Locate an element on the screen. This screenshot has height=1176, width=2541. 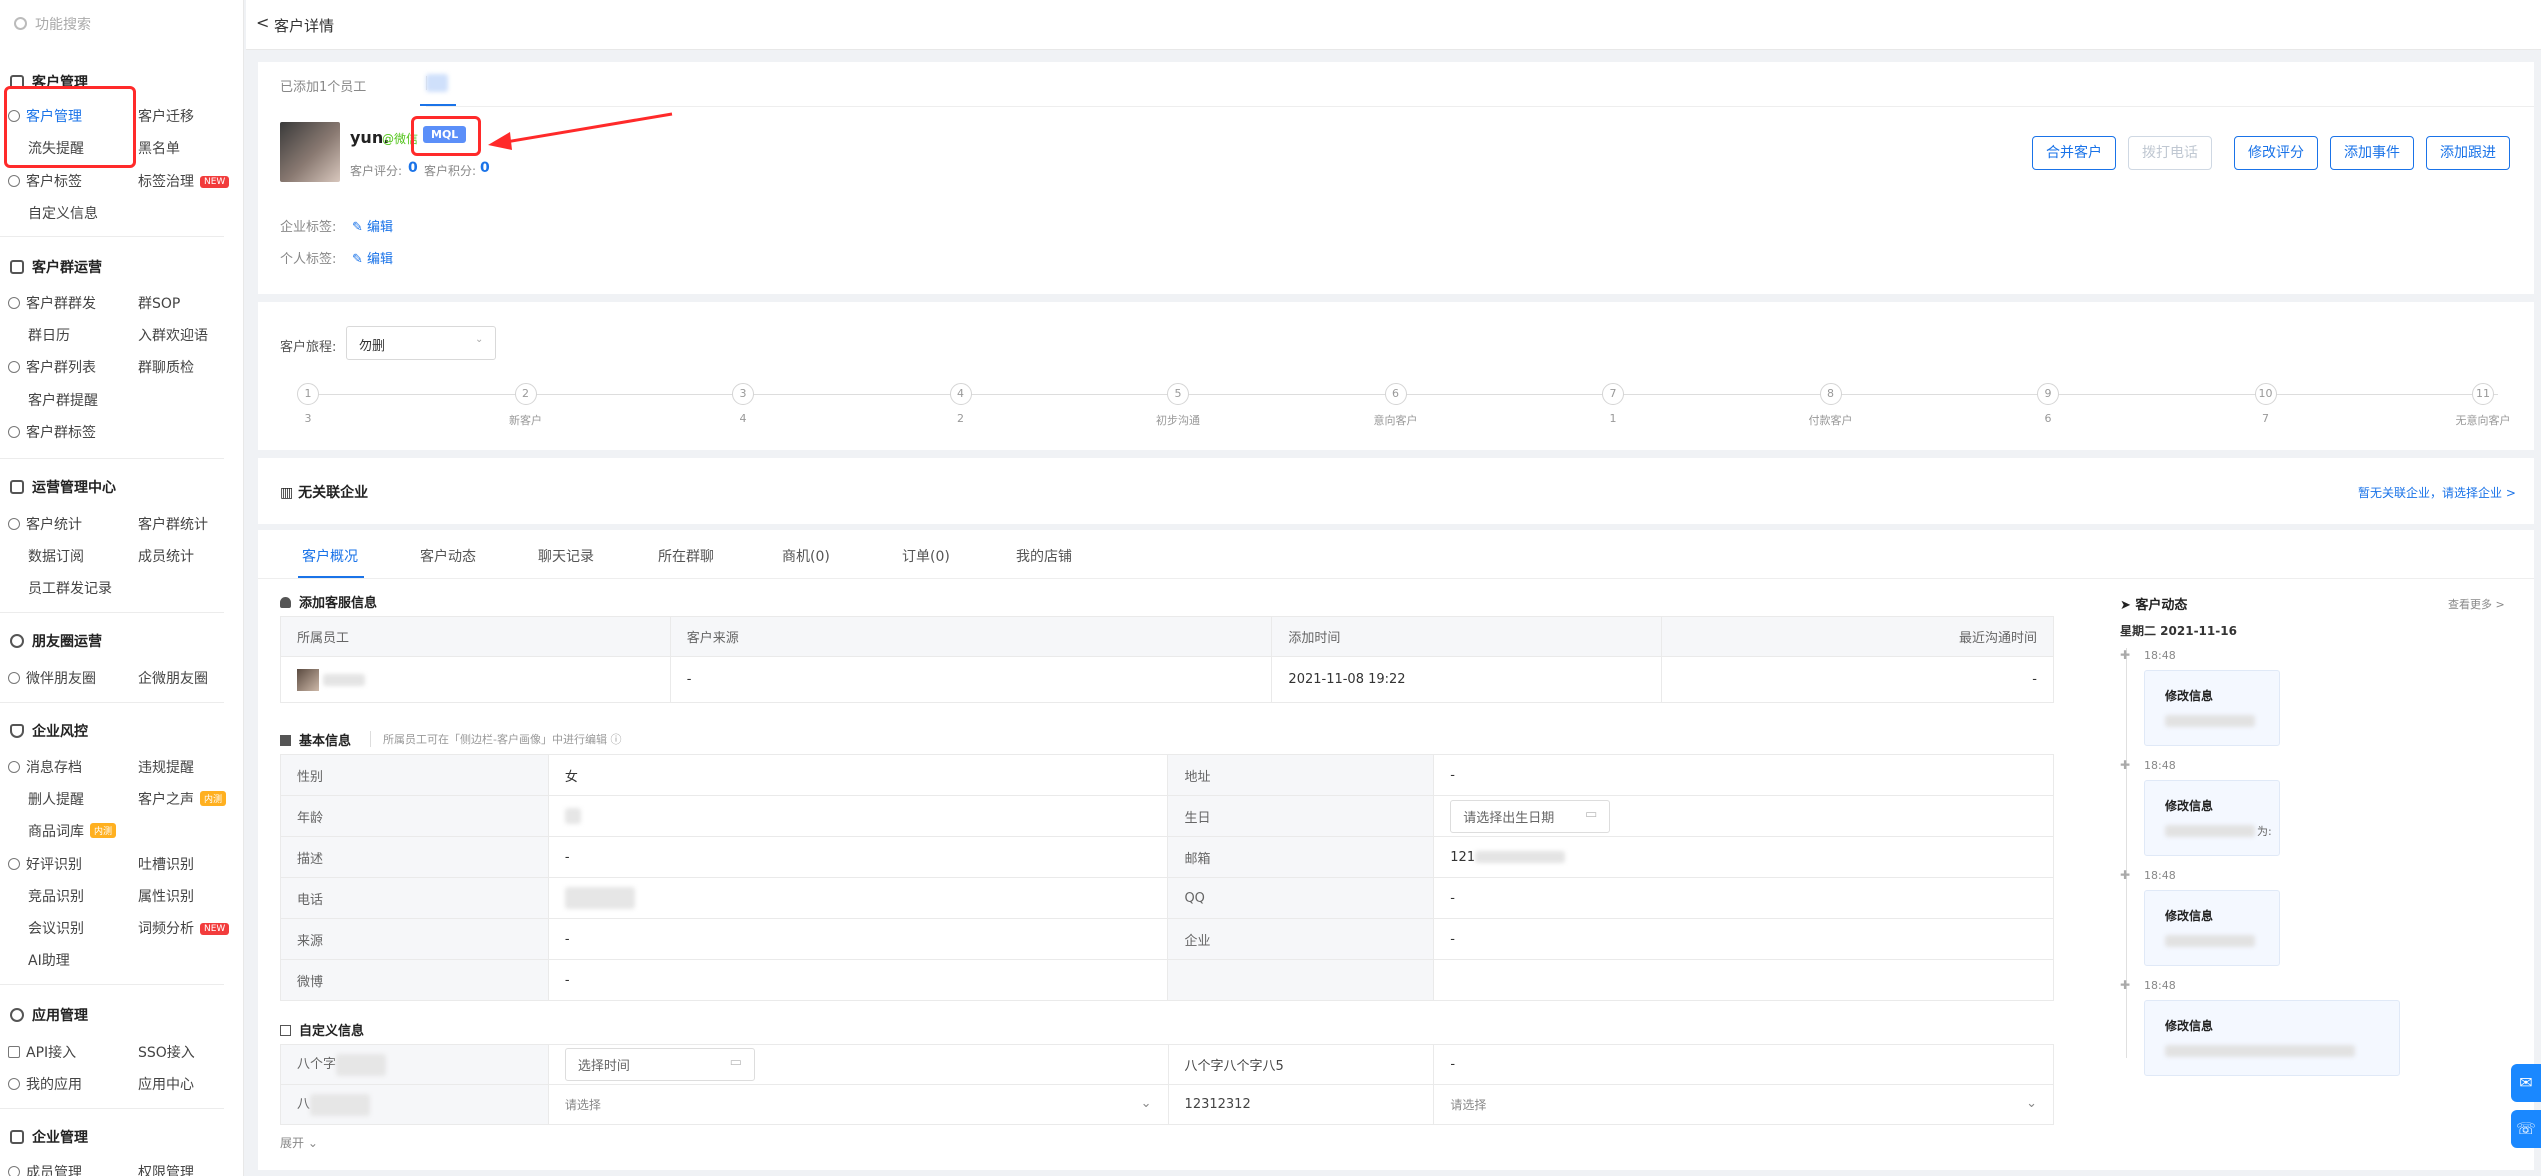
stage-7-marker: 7 is located at coordinates (1613, 394).